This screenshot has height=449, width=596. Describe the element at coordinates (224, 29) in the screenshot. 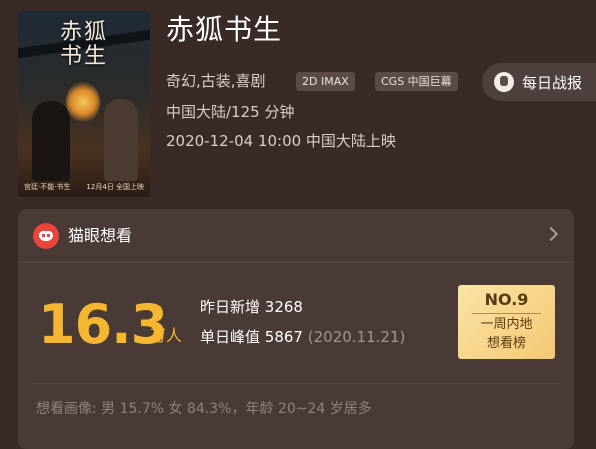

I see `movie-title: 赤狐书生` at that location.